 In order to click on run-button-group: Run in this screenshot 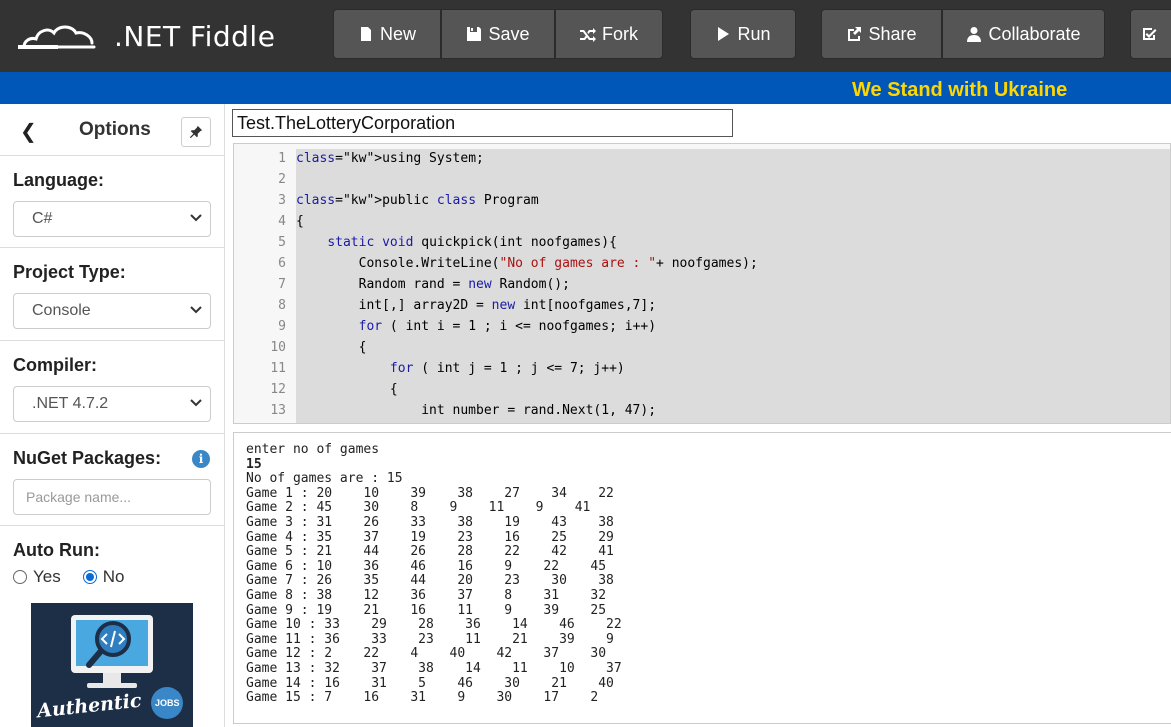, I will do `click(743, 34)`.